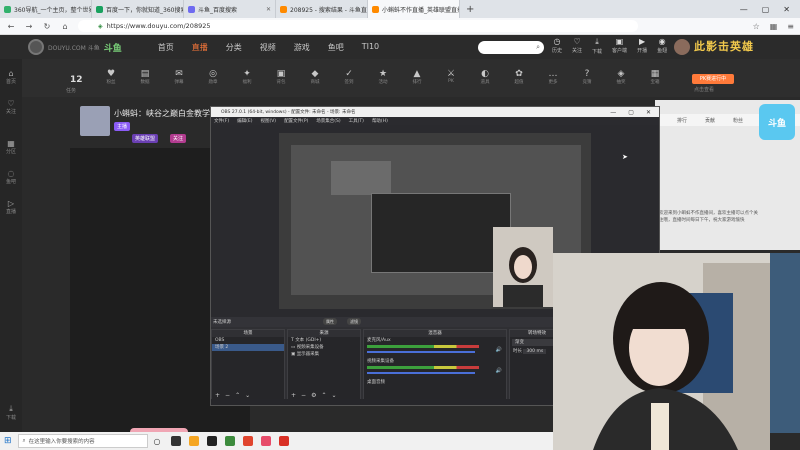 The width and height of the screenshot is (800, 450). Describe the element at coordinates (111, 77) in the screenshot. I see `gift-item: ♥ 粉丝` at that location.